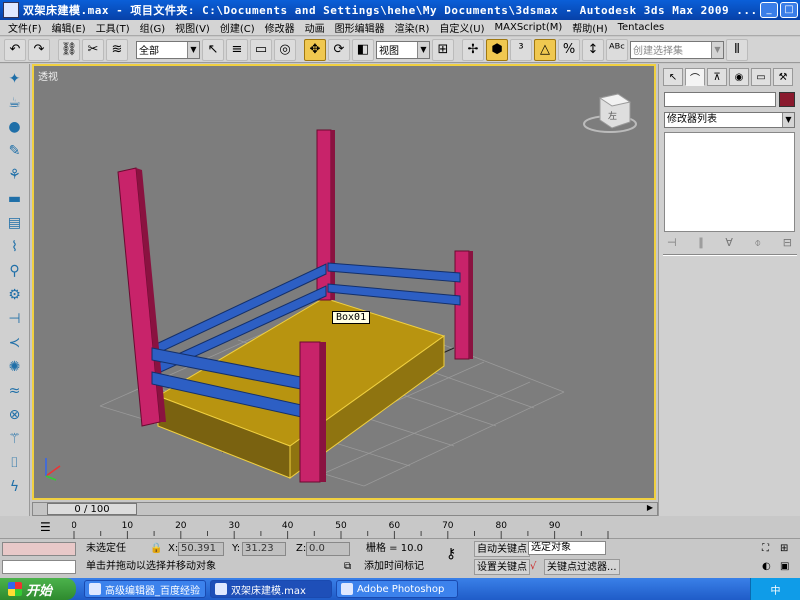  I want to click on select-and-rotate-icon: ⟳, so click(339, 49).